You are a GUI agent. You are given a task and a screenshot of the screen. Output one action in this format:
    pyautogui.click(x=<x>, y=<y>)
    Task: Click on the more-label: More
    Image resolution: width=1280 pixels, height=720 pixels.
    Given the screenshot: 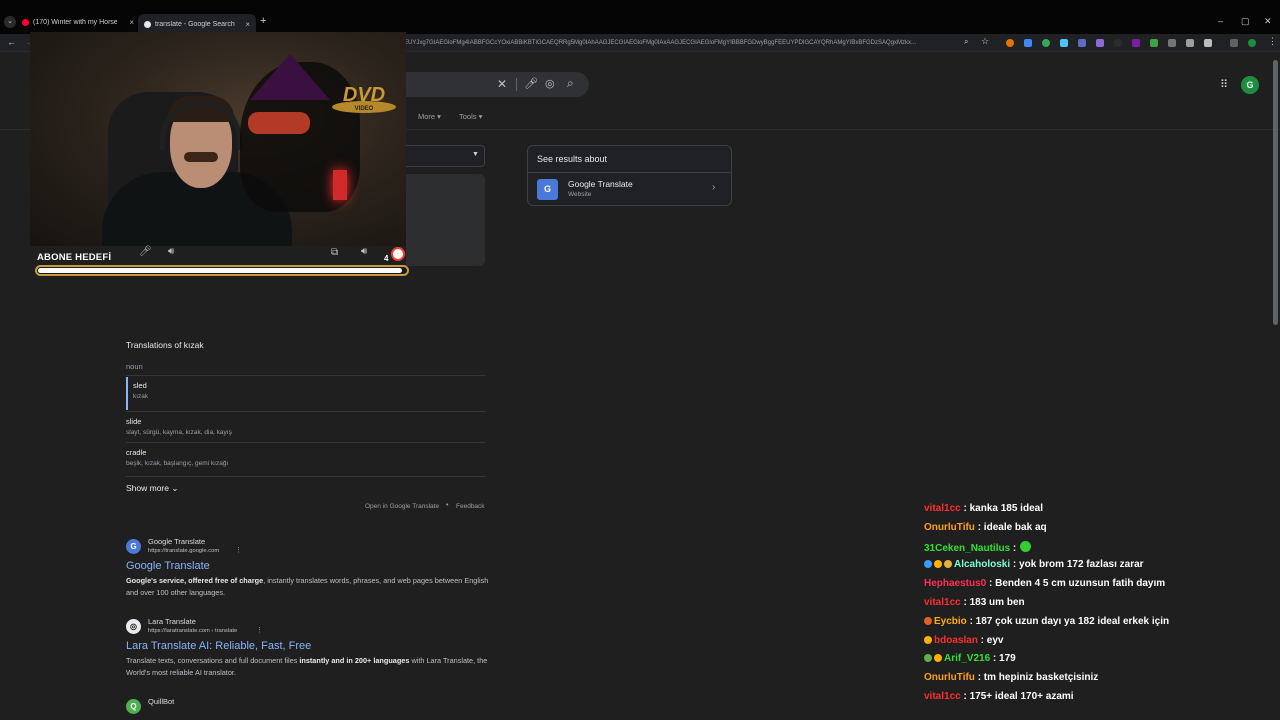 What is the action you would take?
    pyautogui.click(x=427, y=116)
    